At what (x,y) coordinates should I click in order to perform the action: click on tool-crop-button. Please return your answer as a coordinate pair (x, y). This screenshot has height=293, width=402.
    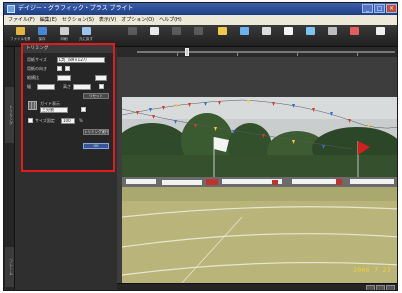
    Looking at the image, I should click on (222, 36).